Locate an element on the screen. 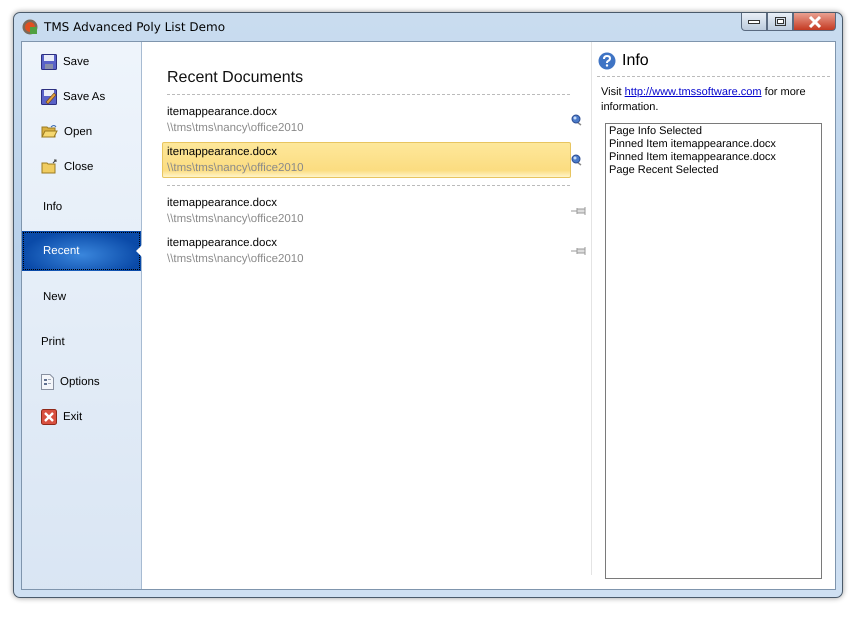  document-list-icon is located at coordinates (47, 382).